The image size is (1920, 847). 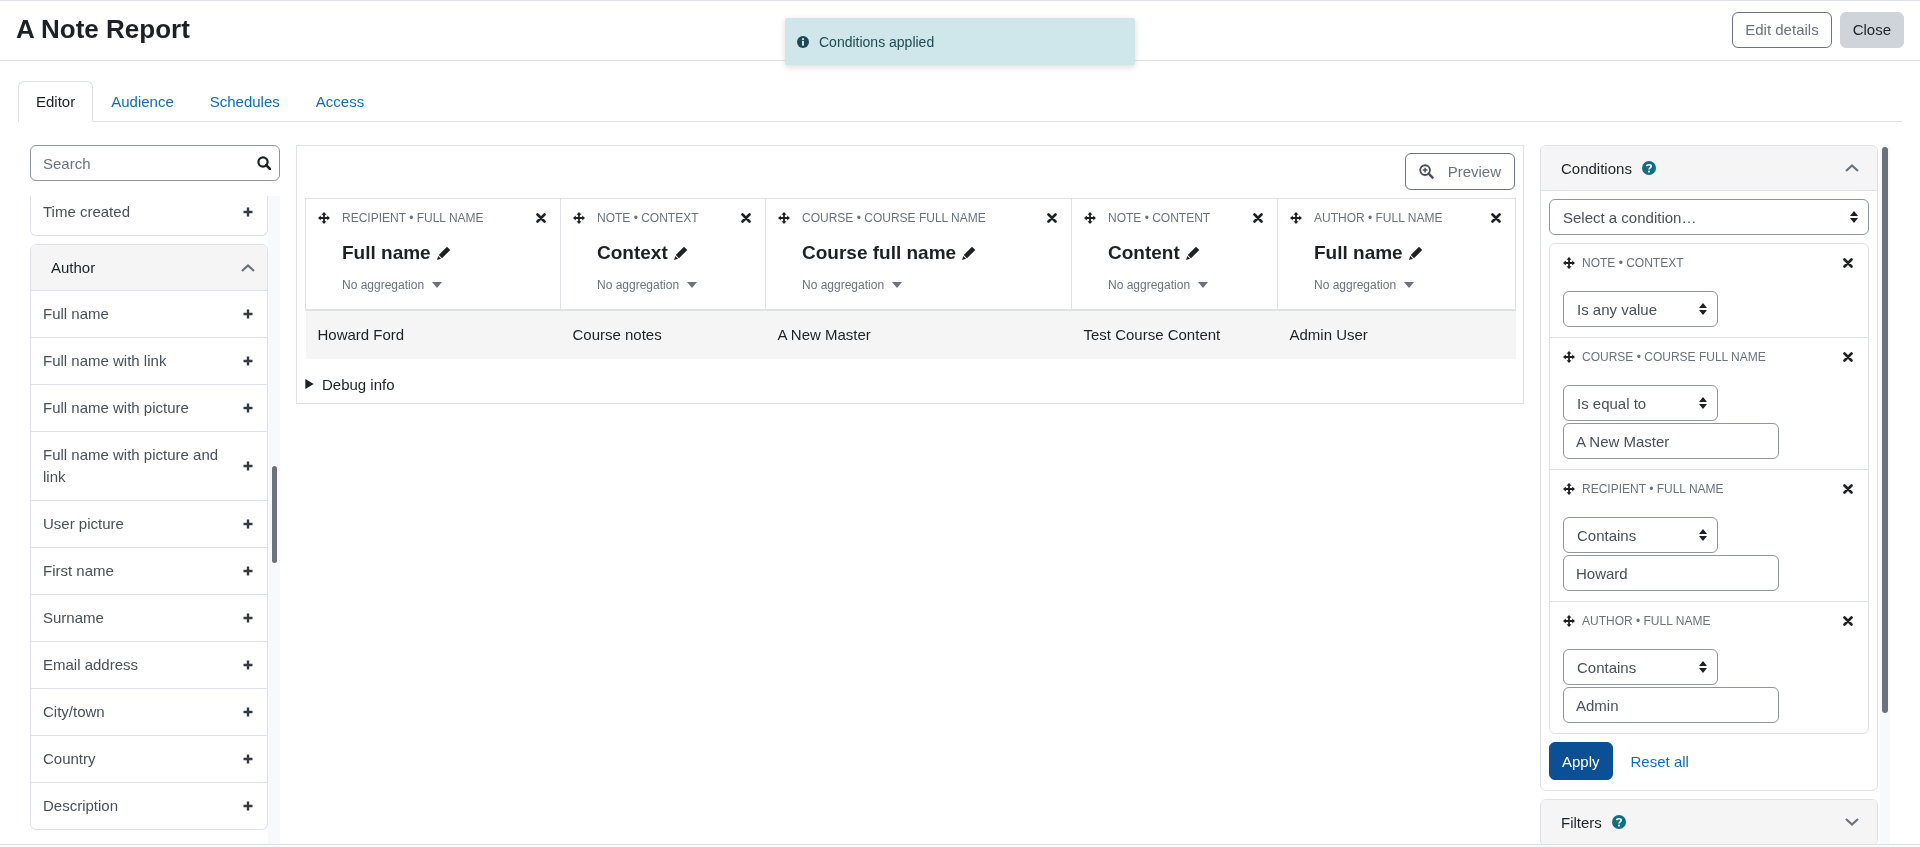 What do you see at coordinates (149, 466) in the screenshot?
I see `field-list-item: Full name with picture and link` at bounding box center [149, 466].